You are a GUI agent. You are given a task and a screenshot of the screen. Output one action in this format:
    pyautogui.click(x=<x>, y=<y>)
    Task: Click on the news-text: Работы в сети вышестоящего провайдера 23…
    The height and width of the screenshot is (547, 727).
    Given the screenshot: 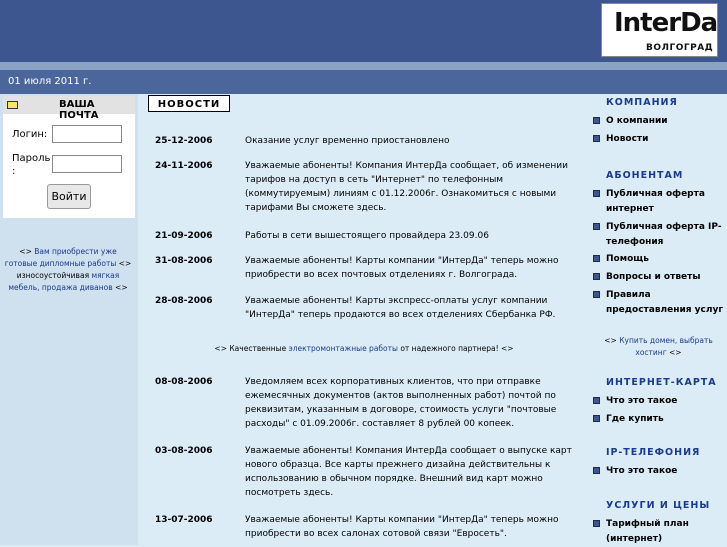 What is the action you would take?
    pyautogui.click(x=367, y=236)
    